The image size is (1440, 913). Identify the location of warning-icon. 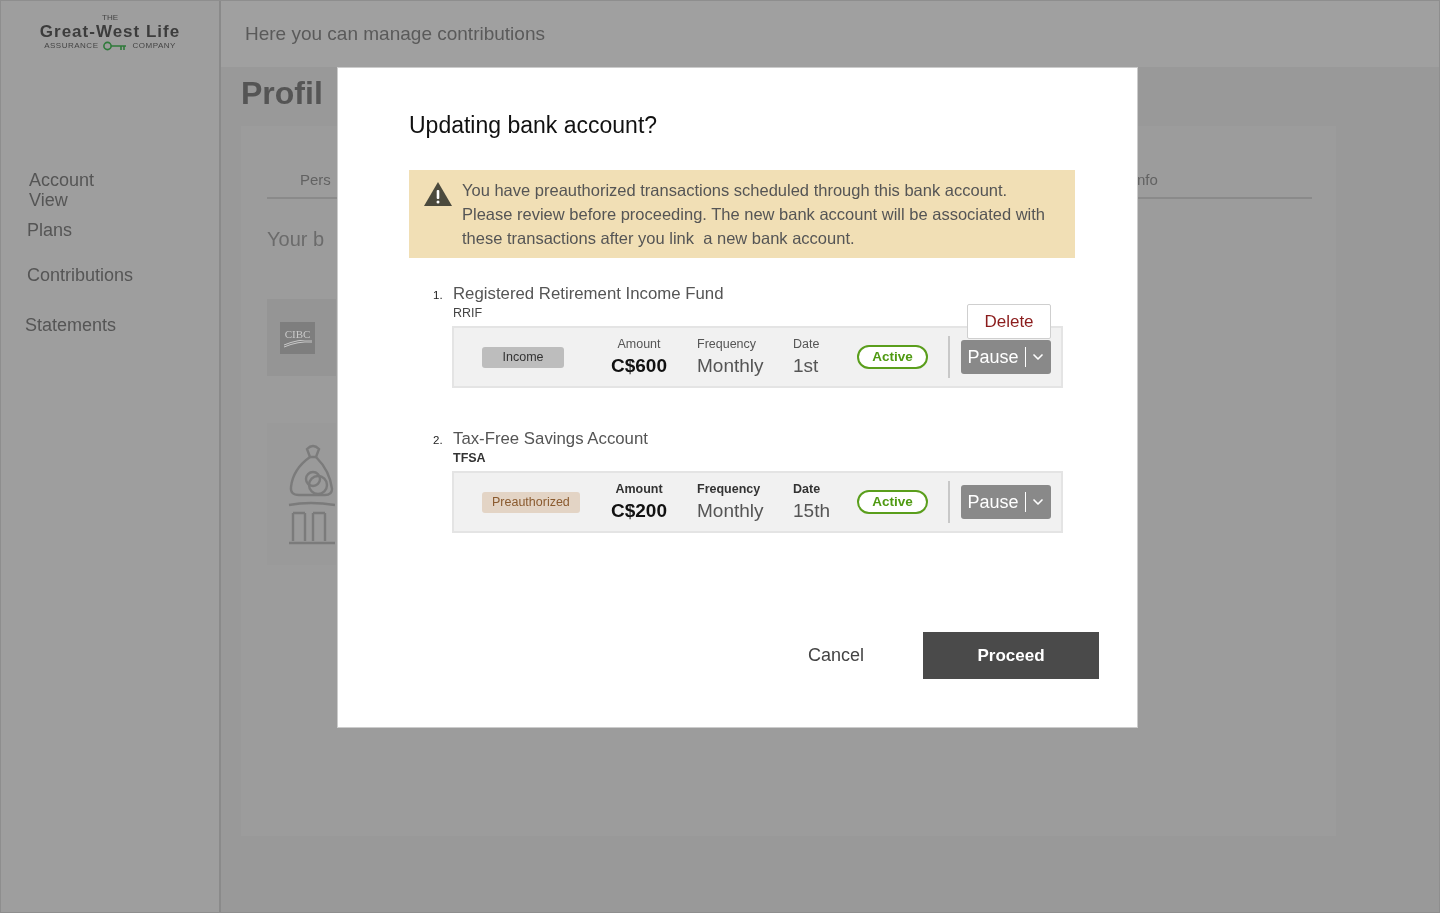
(438, 194).